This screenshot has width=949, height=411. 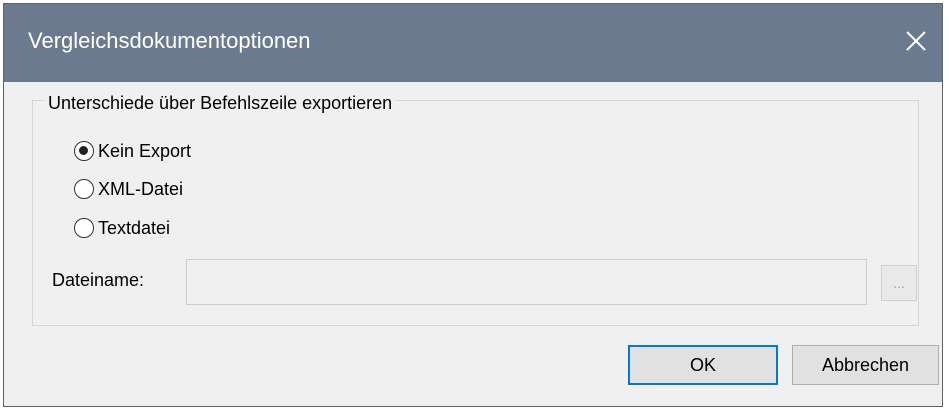 I want to click on filename-field, so click(x=526, y=282).